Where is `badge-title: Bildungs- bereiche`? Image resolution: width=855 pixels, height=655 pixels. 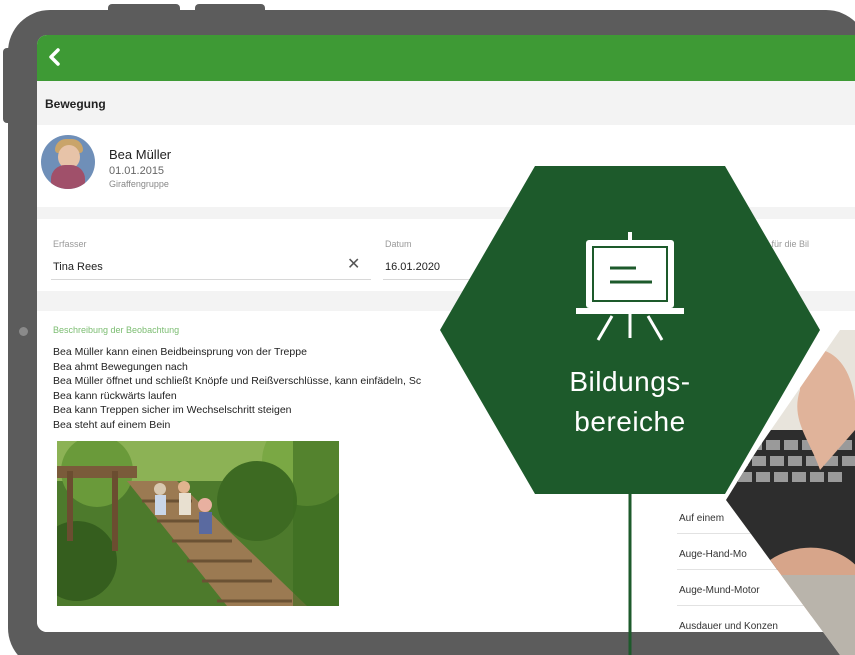
badge-title: Bildungs- bereiche is located at coordinates (630, 402).